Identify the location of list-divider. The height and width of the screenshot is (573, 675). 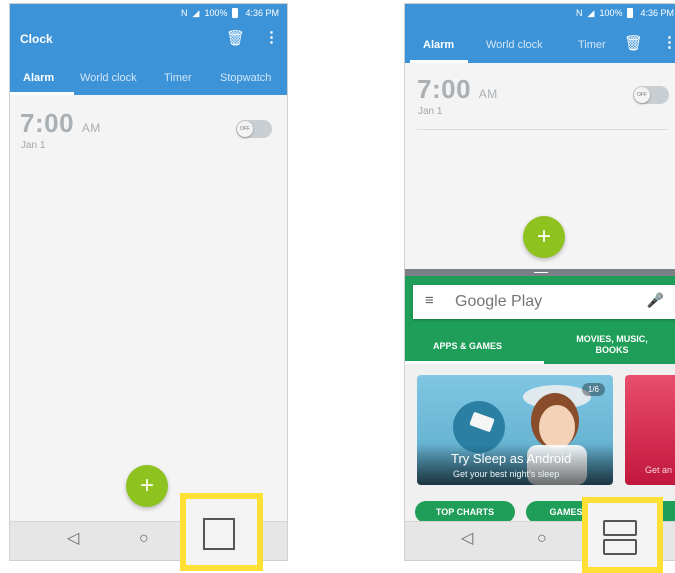
(542, 129).